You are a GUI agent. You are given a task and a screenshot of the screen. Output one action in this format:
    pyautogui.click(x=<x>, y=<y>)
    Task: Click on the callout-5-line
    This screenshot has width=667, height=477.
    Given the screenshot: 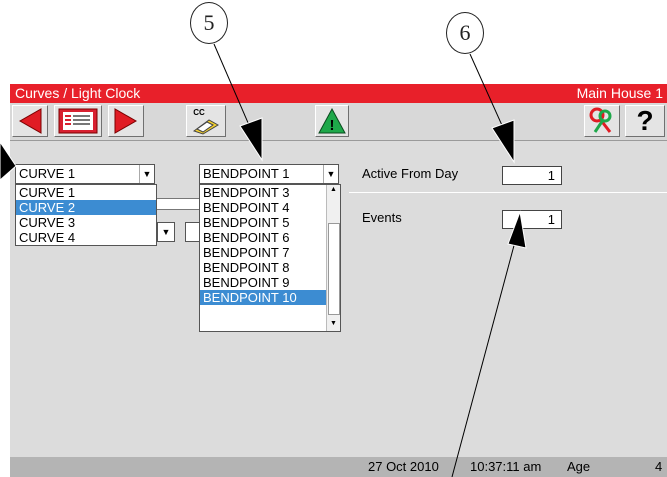 What is the action you would take?
    pyautogui.click(x=233, y=88)
    